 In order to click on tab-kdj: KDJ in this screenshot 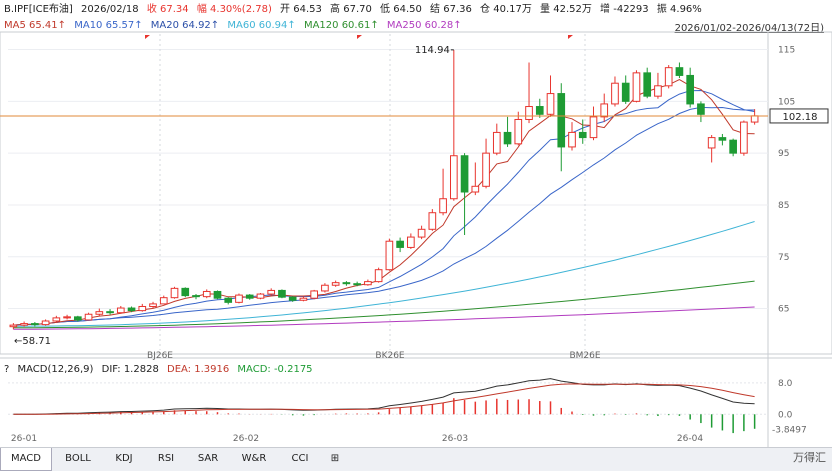, I will do `click(124, 459)`.